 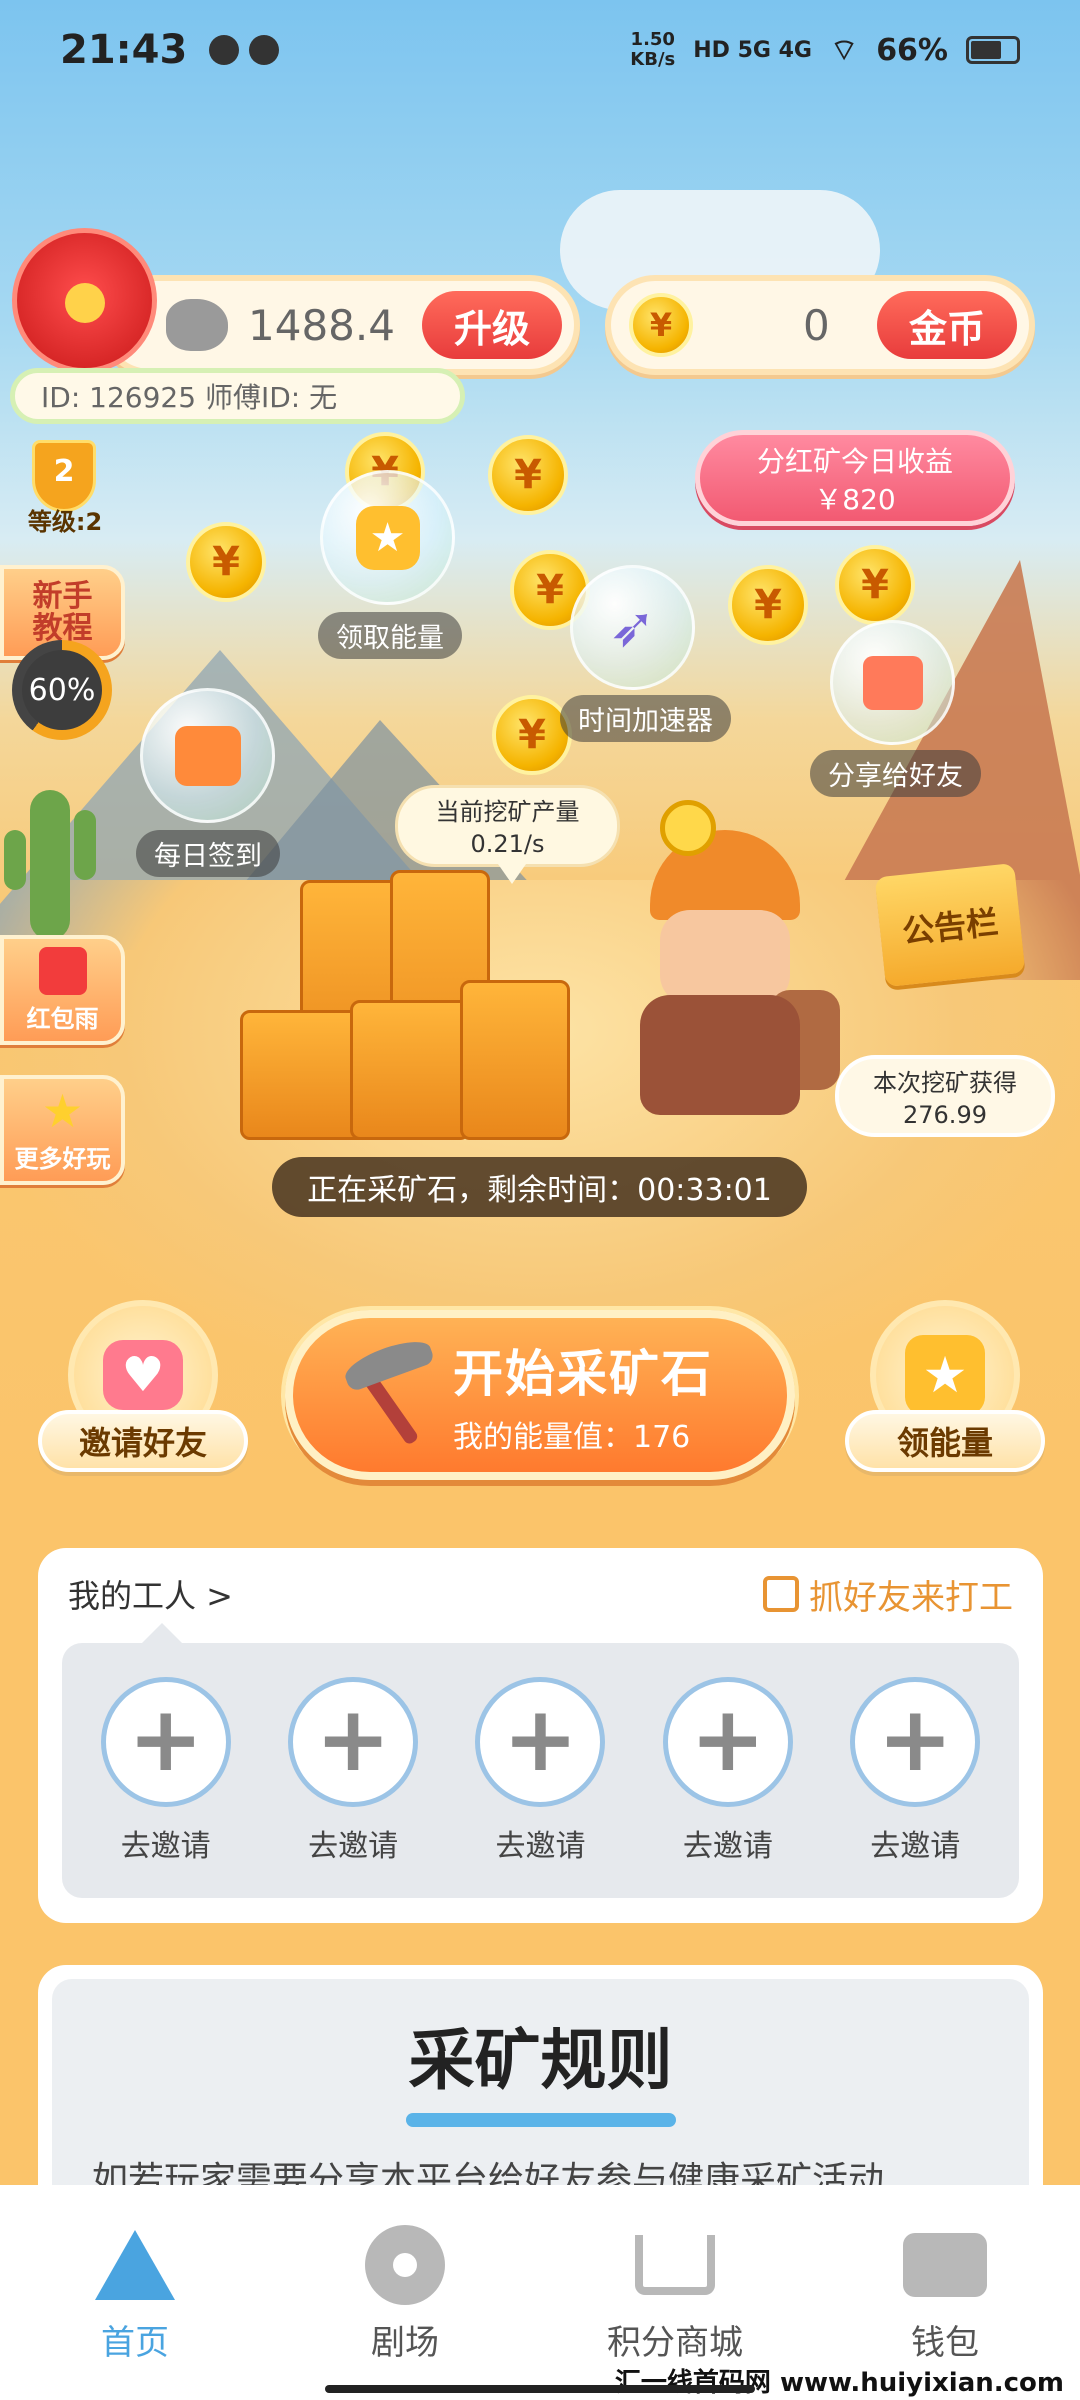 I want to click on red-rain-button: 红包雨, so click(x=62, y=990).